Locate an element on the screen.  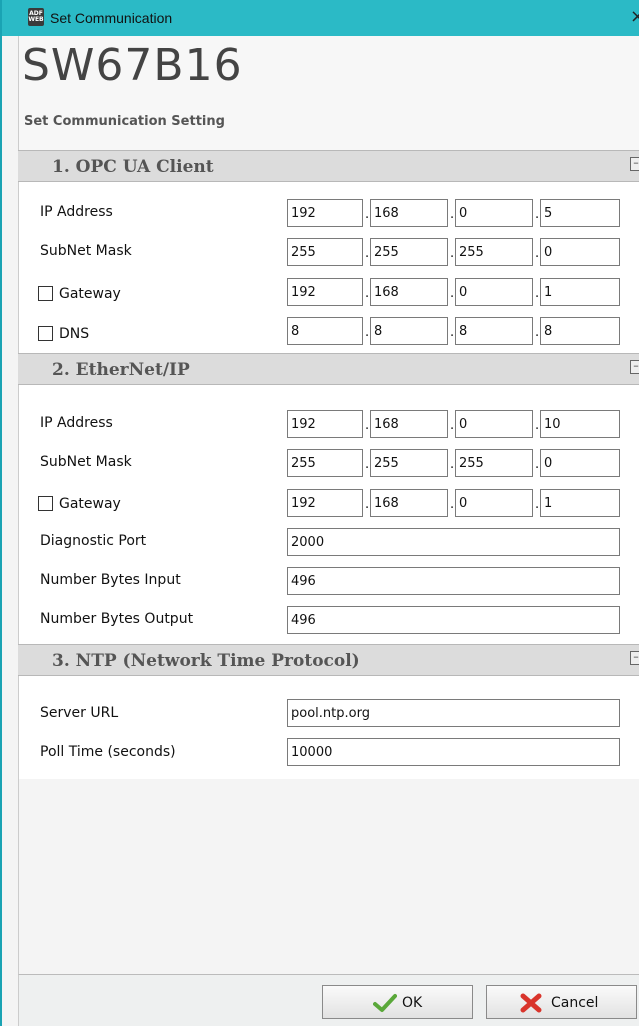
opc-gateway-octet-2: 168 is located at coordinates (409, 292).